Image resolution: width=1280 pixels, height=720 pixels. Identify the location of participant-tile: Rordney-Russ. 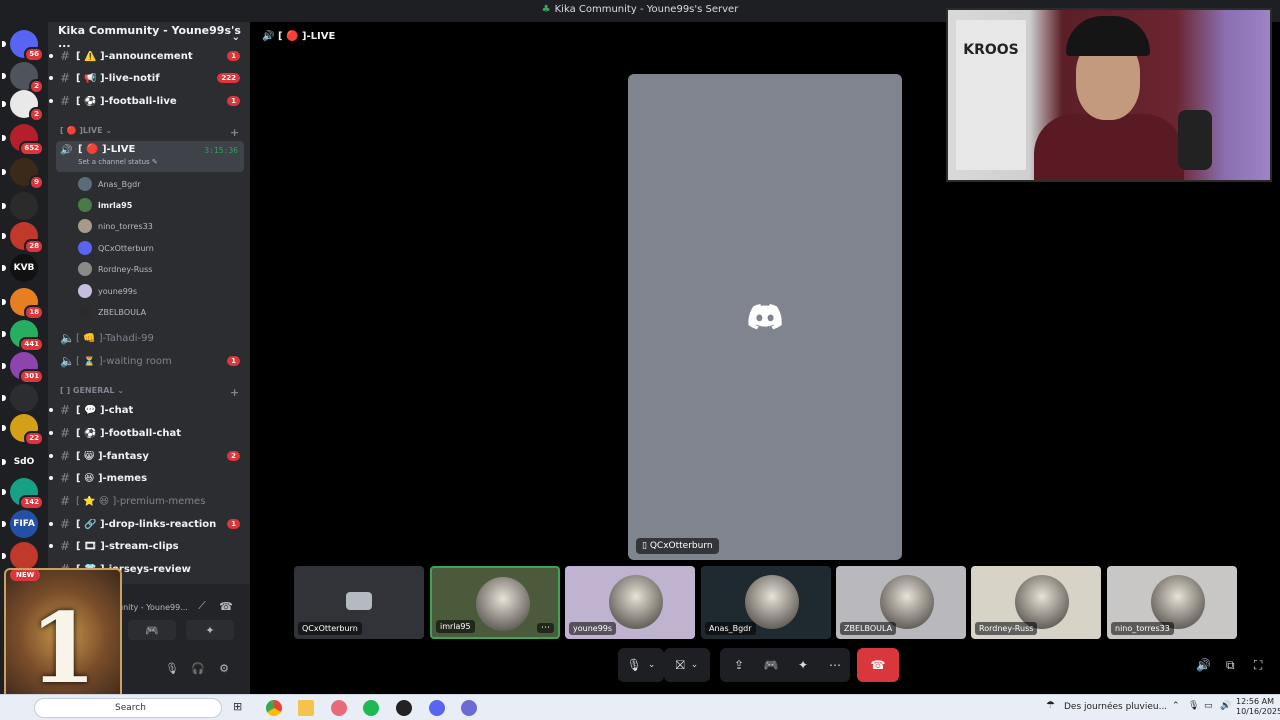
(1036, 602).